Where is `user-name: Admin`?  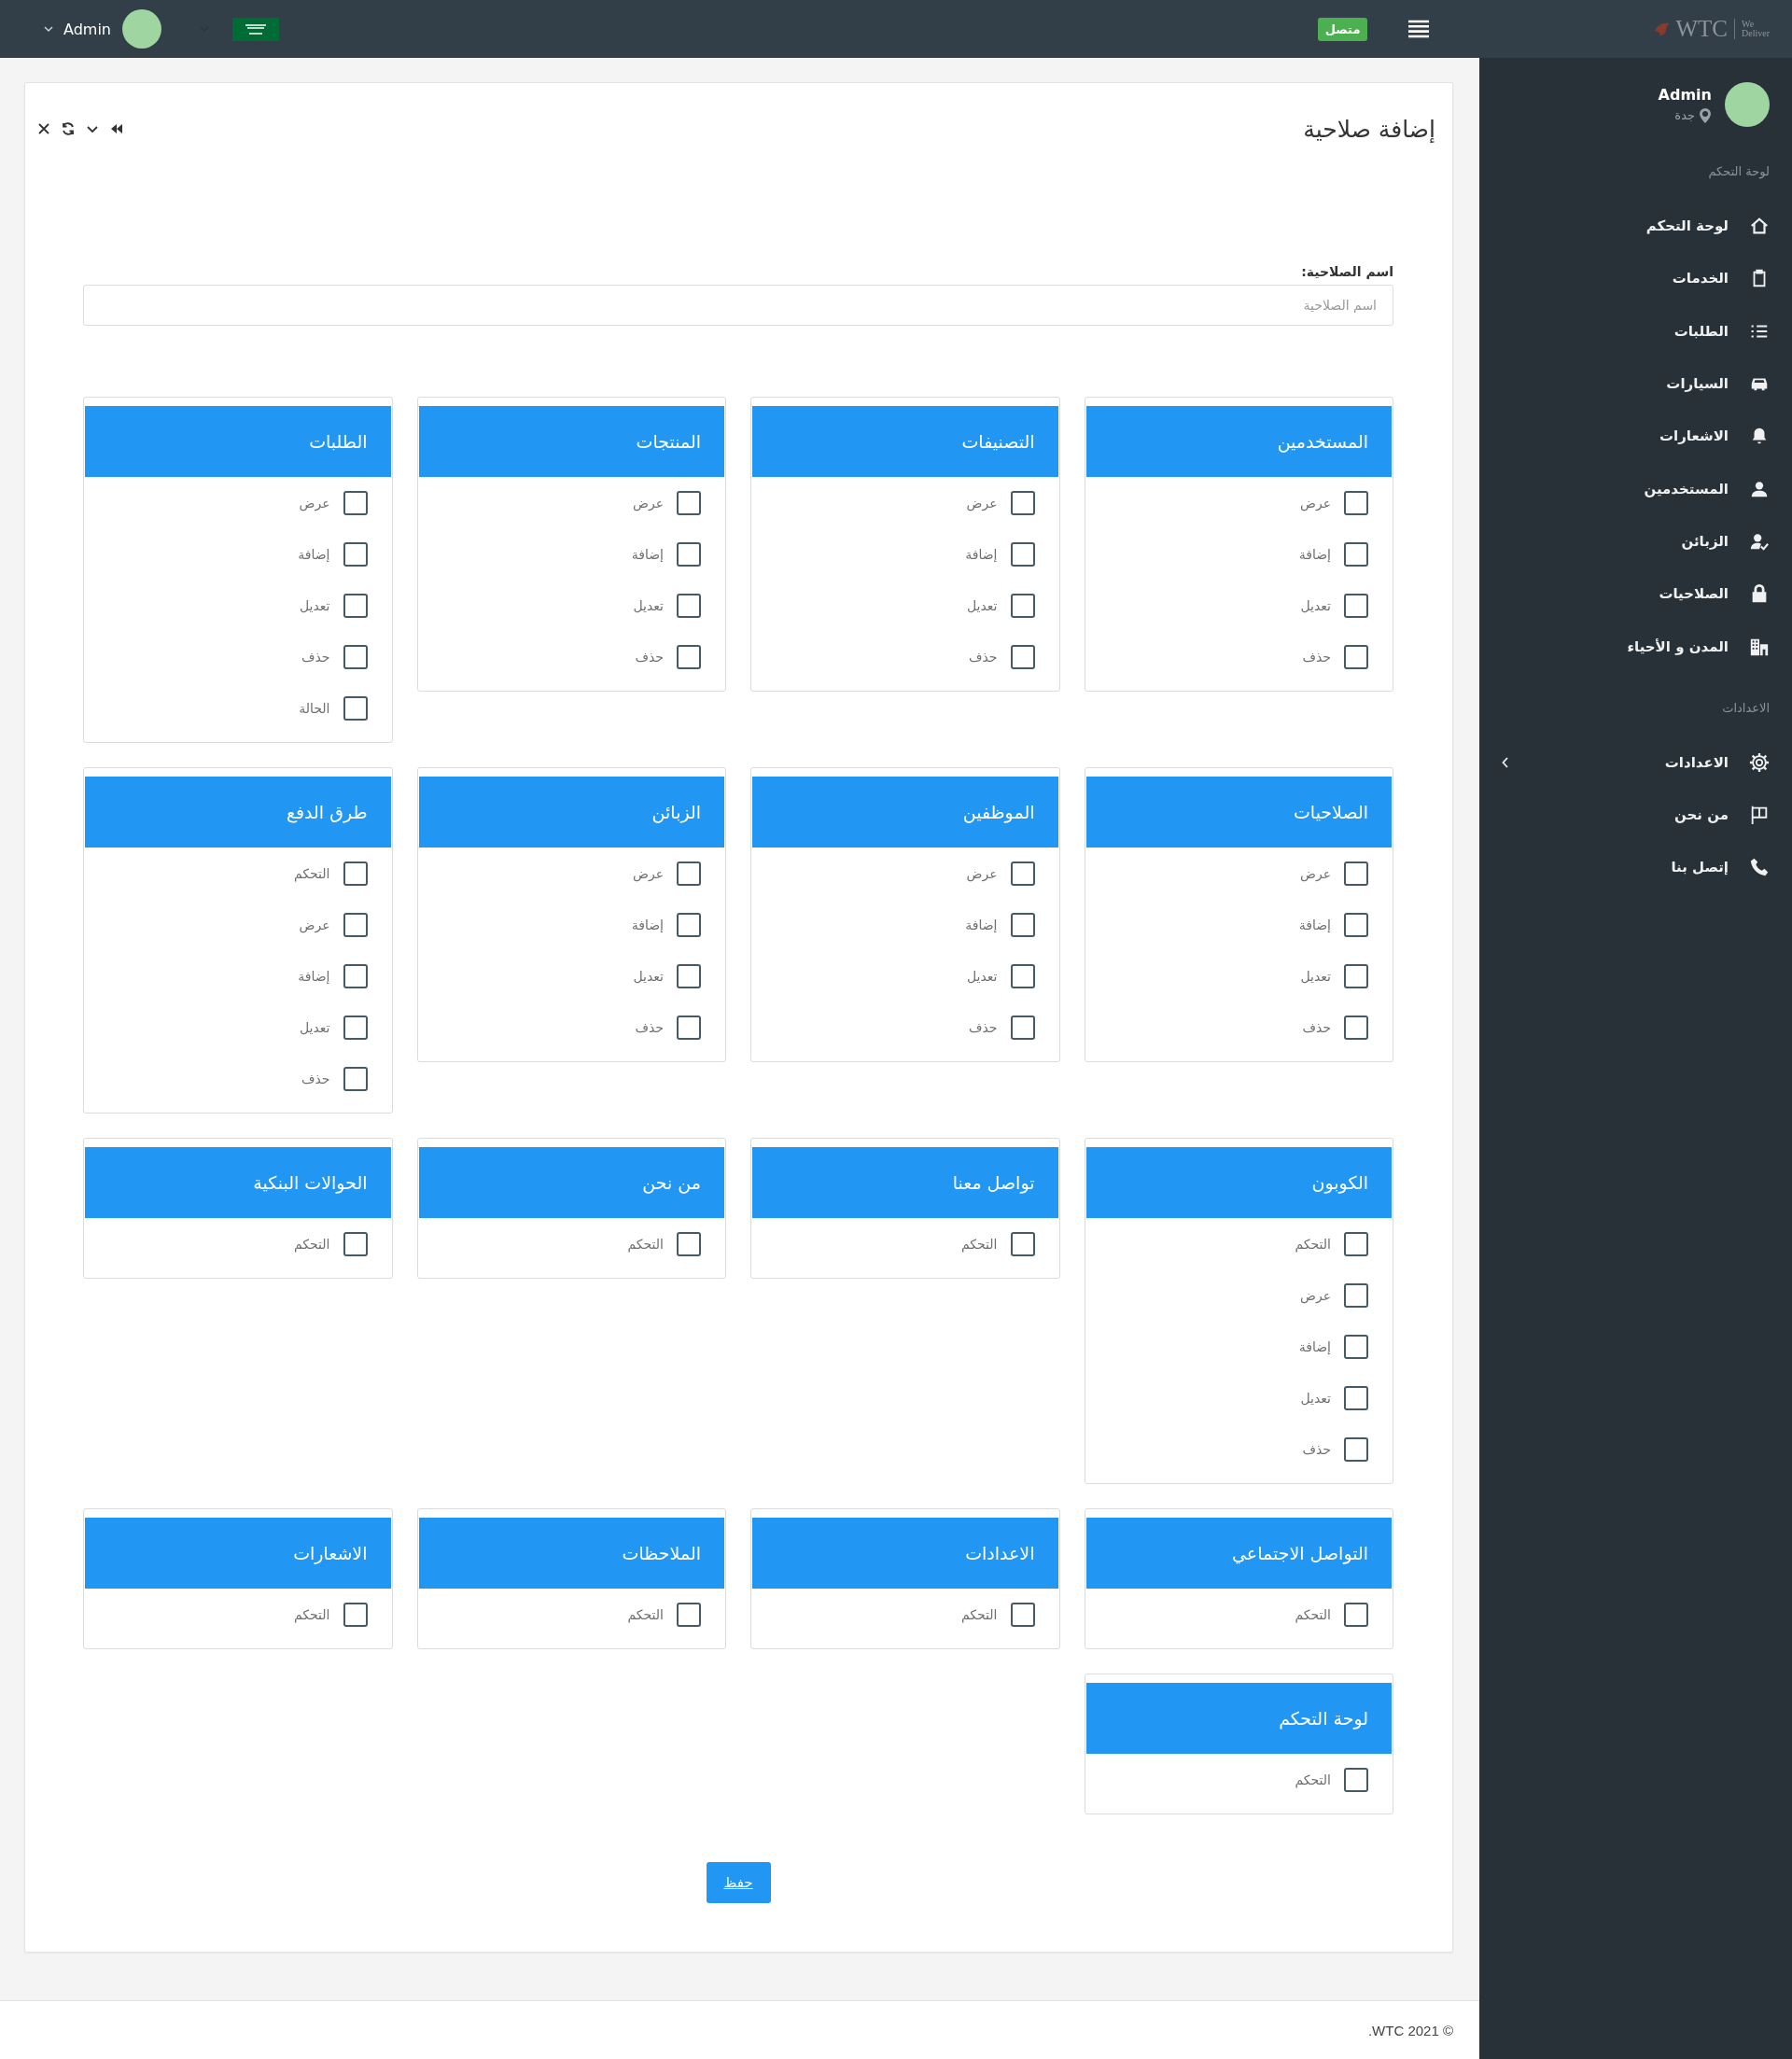 user-name: Admin is located at coordinates (87, 29).